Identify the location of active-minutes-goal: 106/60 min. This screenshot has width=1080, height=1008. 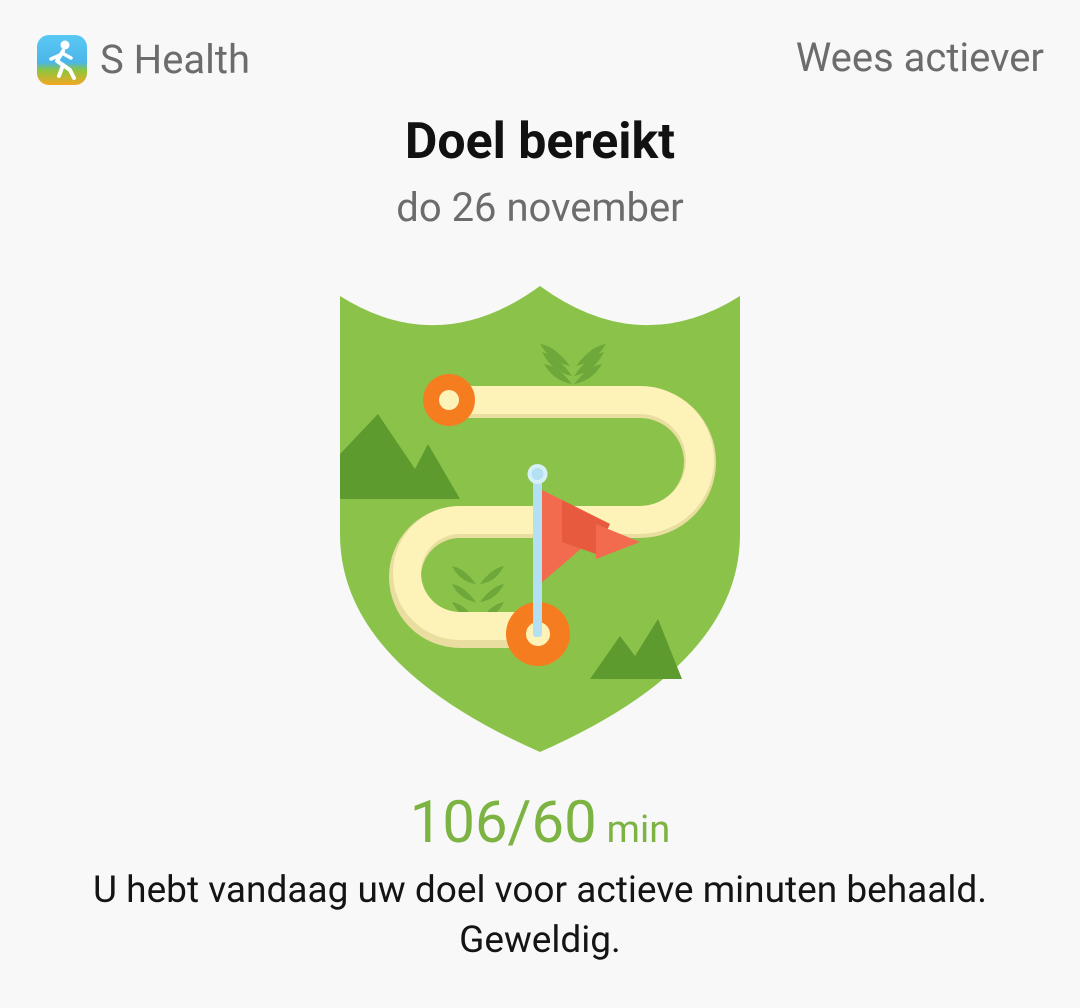
(540, 830).